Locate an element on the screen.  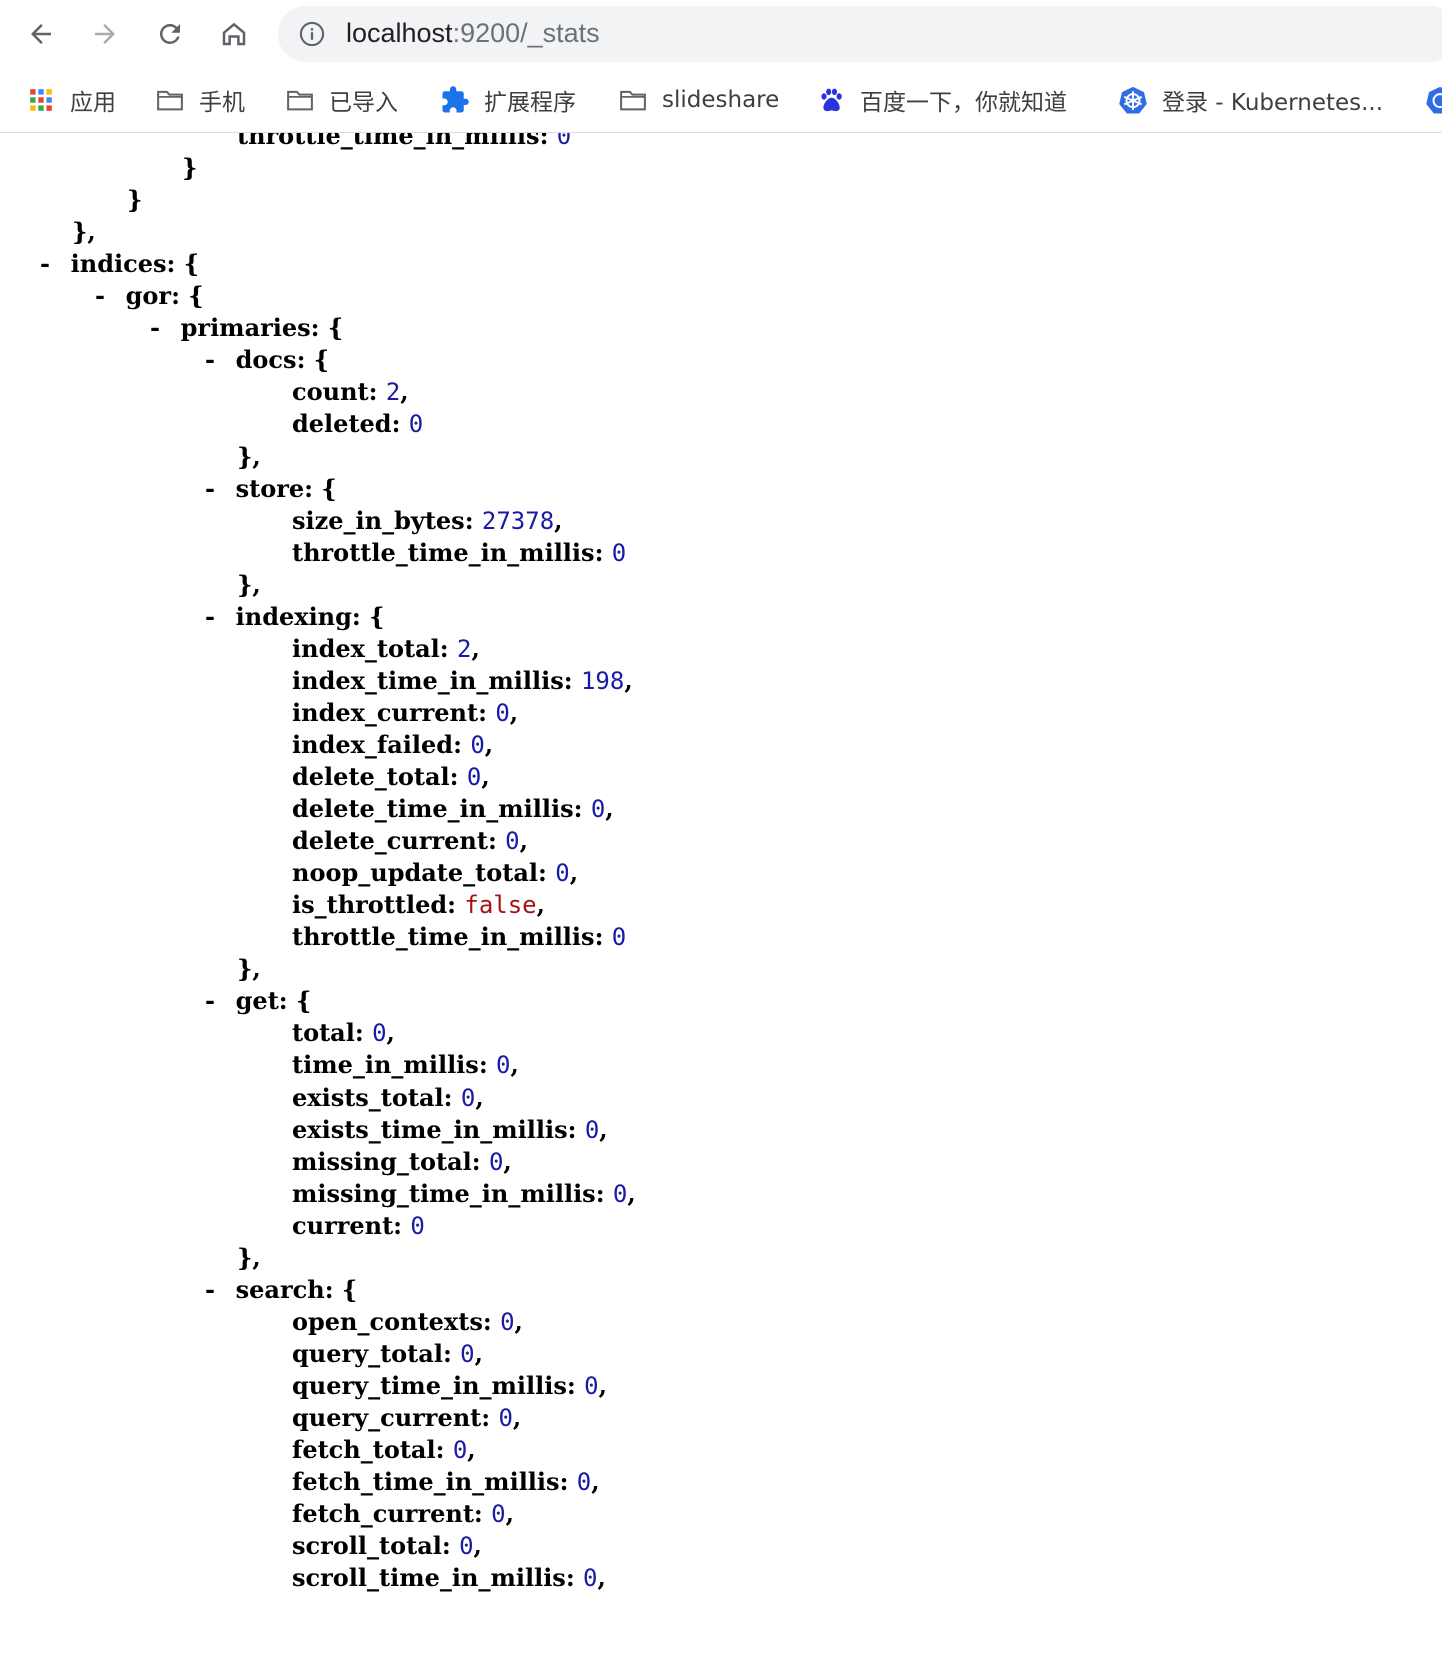
json-field-count: count: 2, is located at coordinates (350, 392).